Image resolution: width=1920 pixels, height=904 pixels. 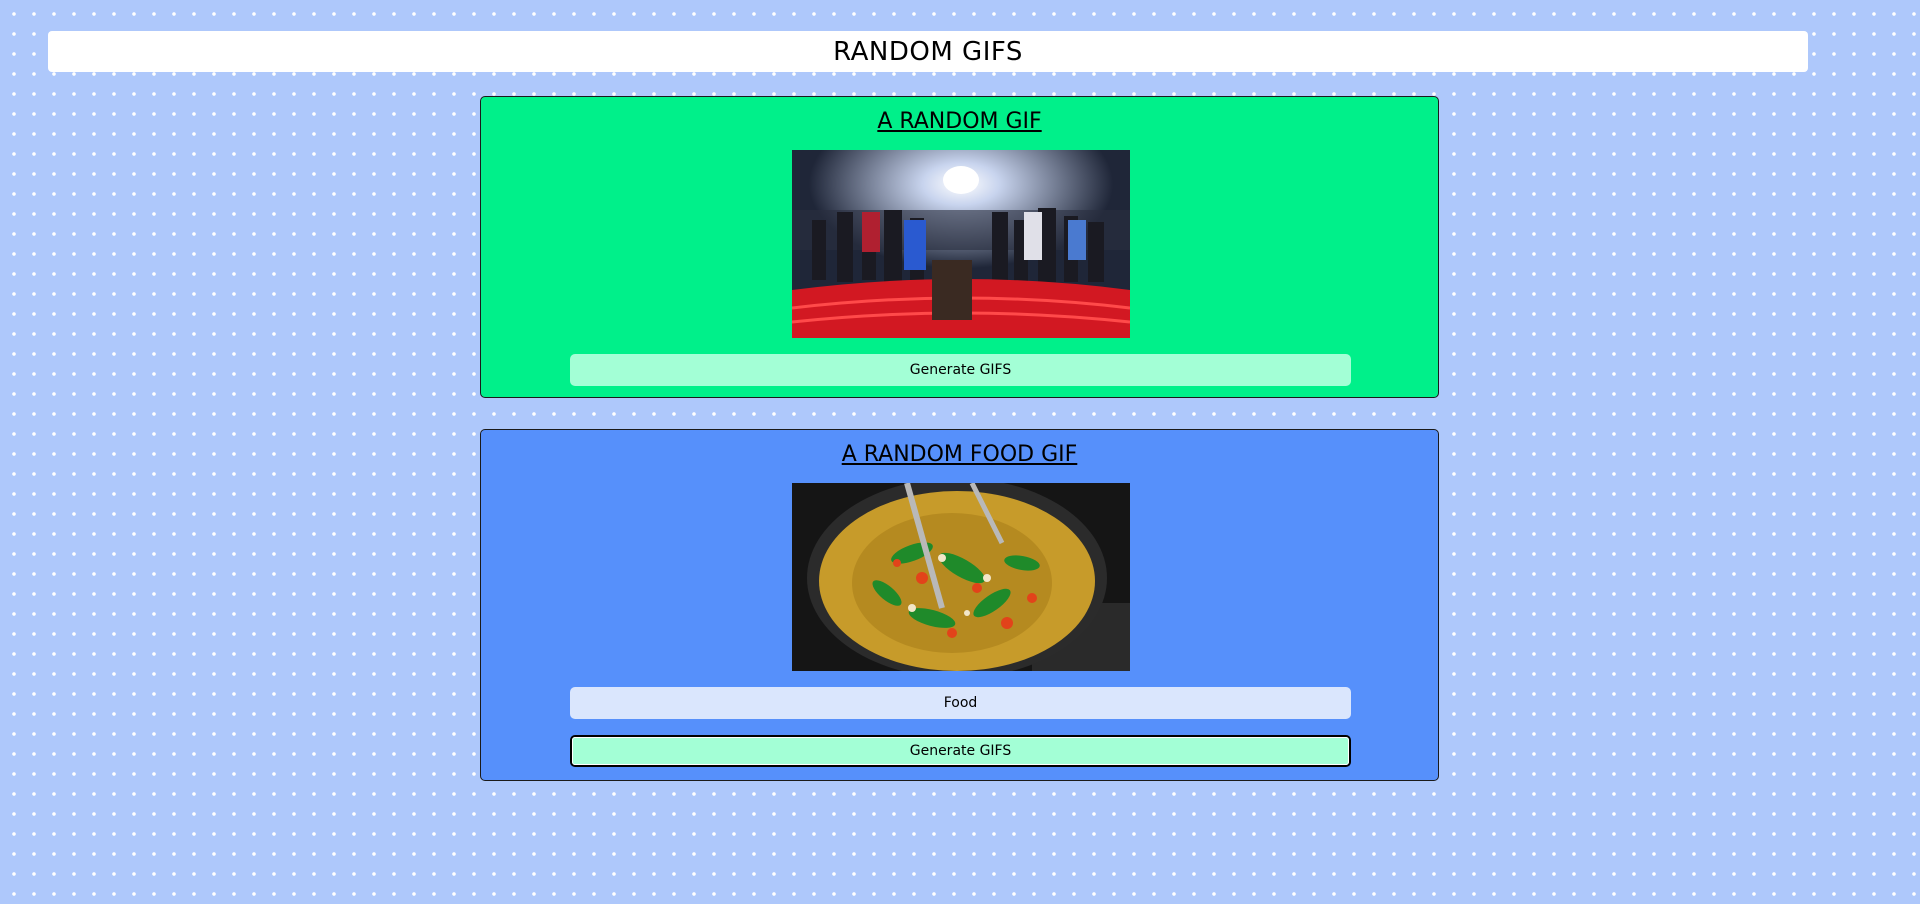 I want to click on food-gif-title: A RANDOM FOOD GIF, so click(x=959, y=454).